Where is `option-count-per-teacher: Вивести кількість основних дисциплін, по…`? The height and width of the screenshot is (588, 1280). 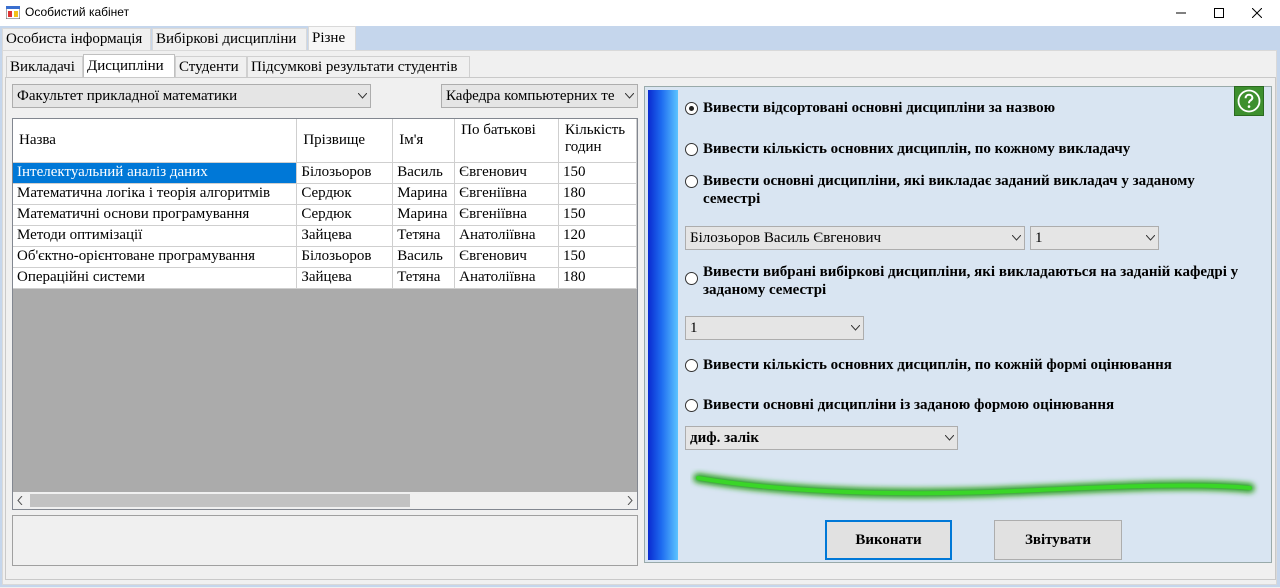 option-count-per-teacher: Вивести кількість основних дисциплін, по… is located at coordinates (907, 149).